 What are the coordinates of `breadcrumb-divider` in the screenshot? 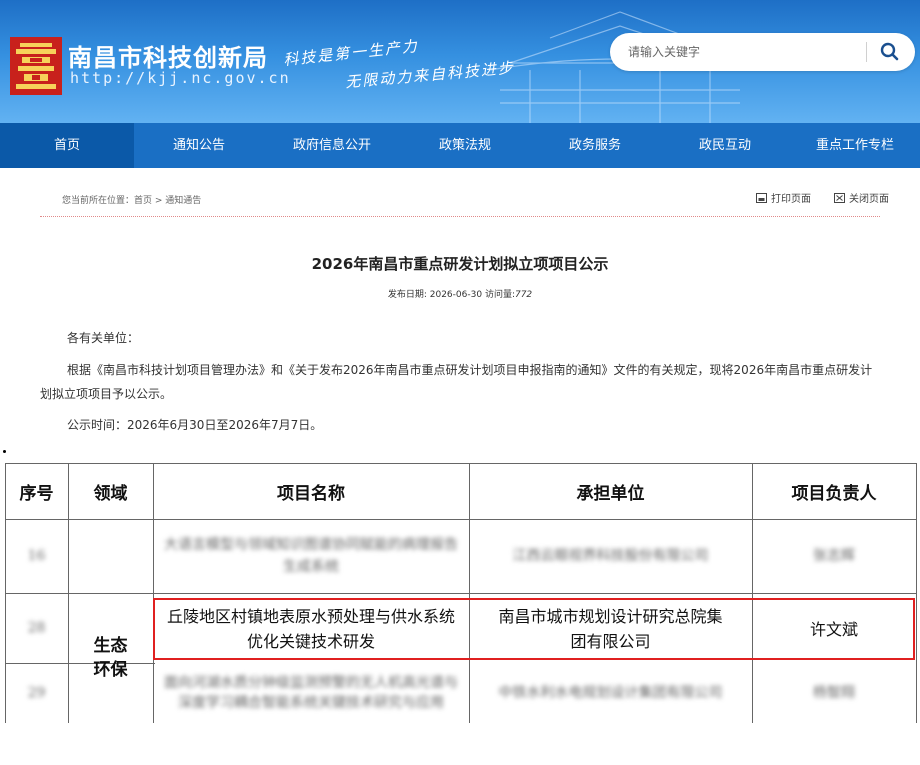 It's located at (460, 216).